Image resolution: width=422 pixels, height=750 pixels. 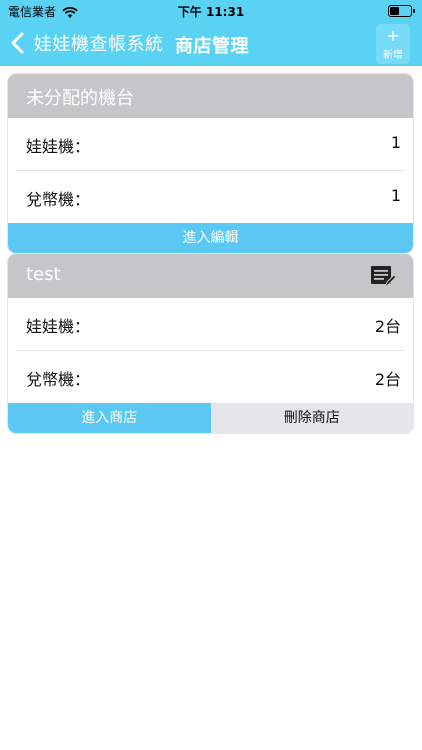 I want to click on back-label: 娃娃機查帳系統, so click(x=99, y=44).